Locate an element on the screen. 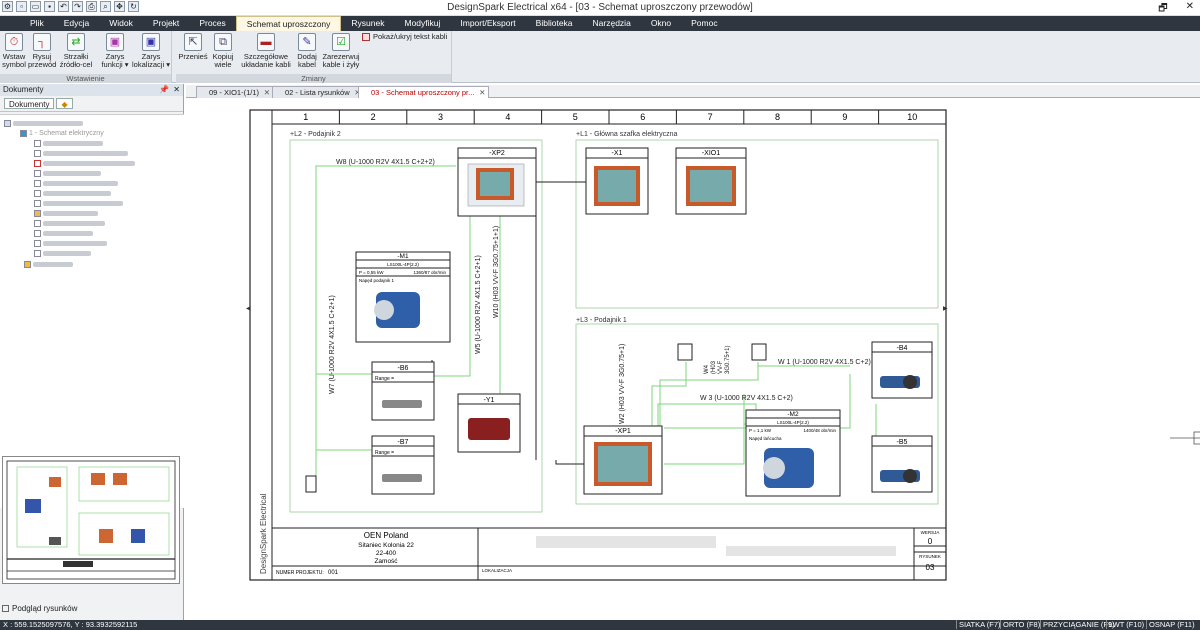  menu-narzedzia: Narzędzia is located at coordinates (612, 23).